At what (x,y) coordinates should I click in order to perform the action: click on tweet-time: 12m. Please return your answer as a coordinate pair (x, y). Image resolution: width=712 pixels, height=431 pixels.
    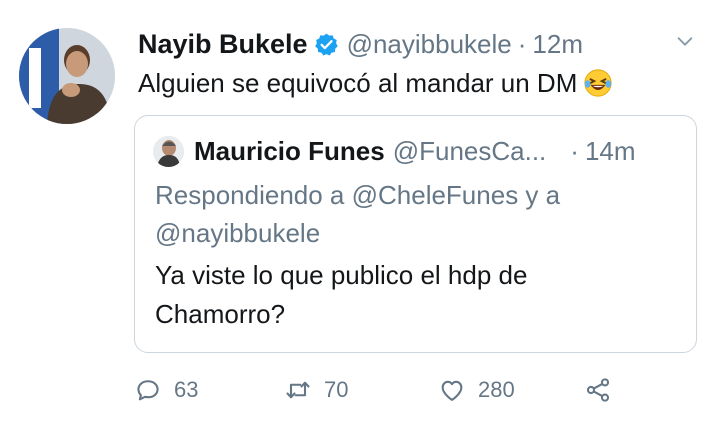
    Looking at the image, I should click on (557, 44).